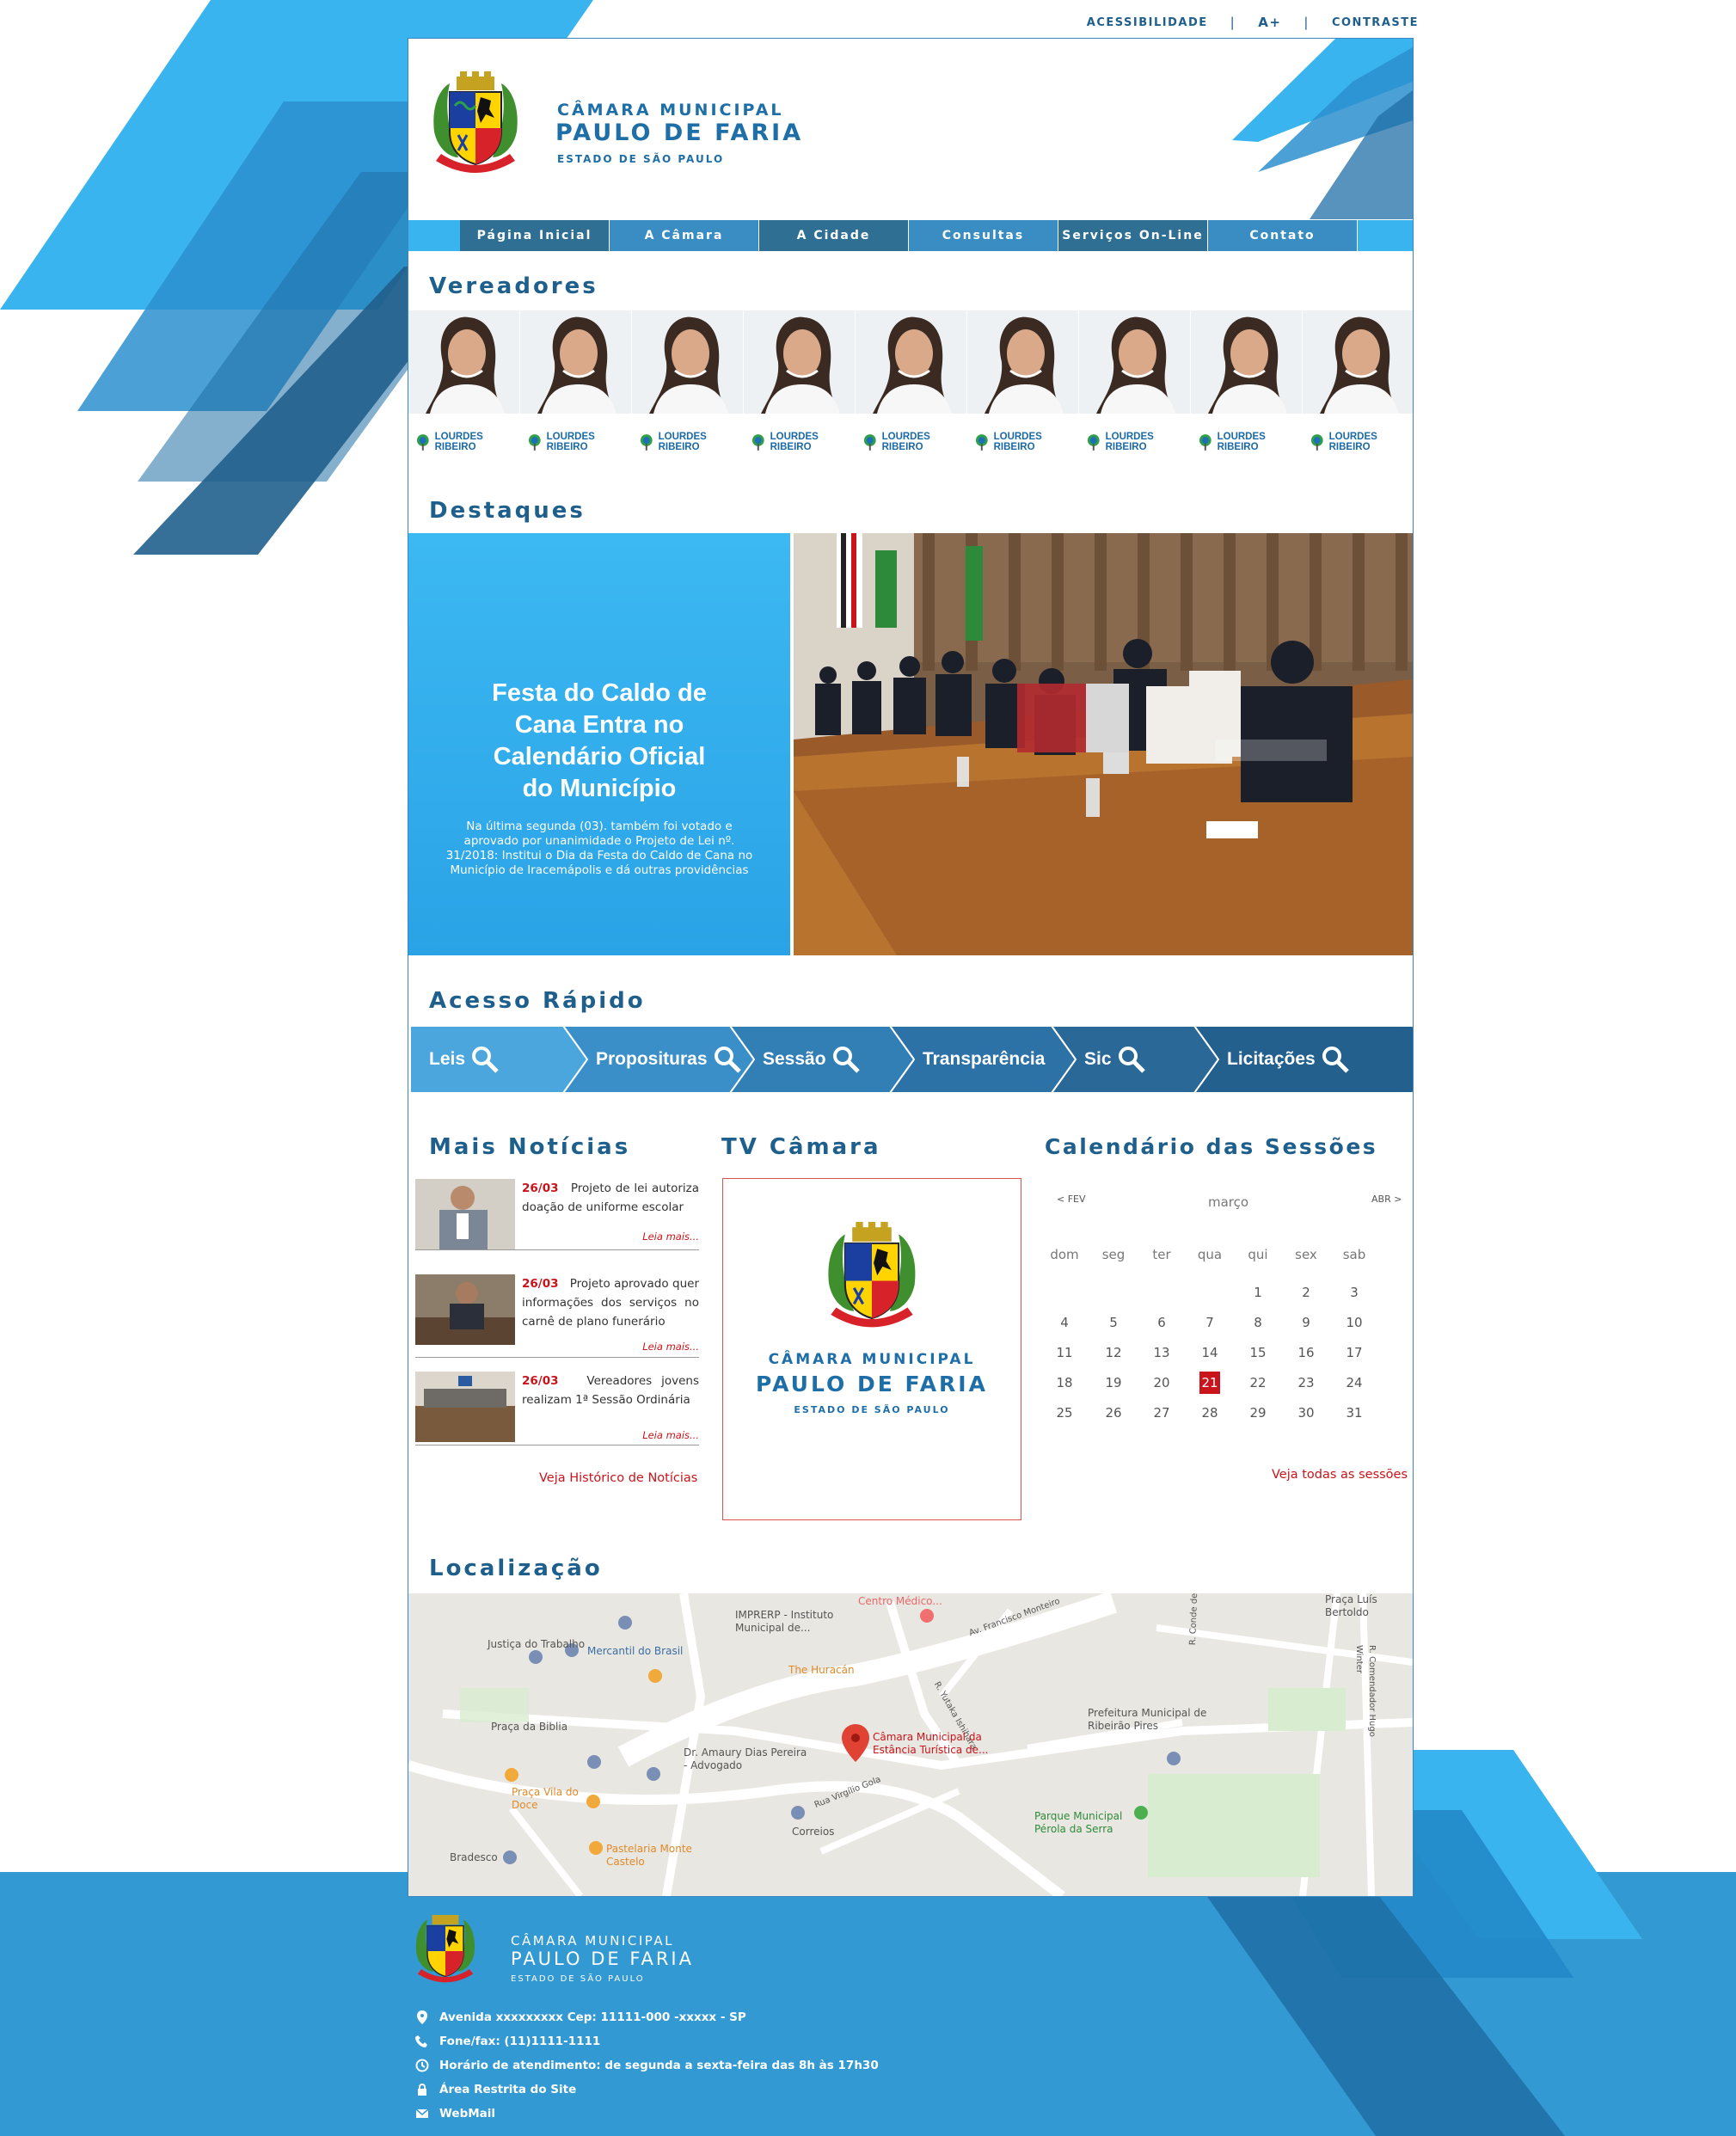  I want to click on footer-webmail-link: WebMail, so click(455, 2114).